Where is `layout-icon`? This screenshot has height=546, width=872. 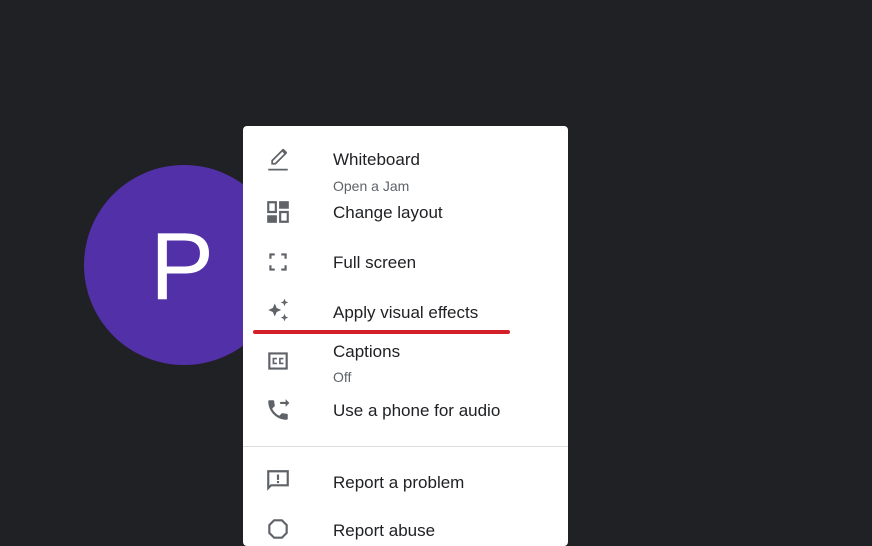
layout-icon is located at coordinates (278, 212).